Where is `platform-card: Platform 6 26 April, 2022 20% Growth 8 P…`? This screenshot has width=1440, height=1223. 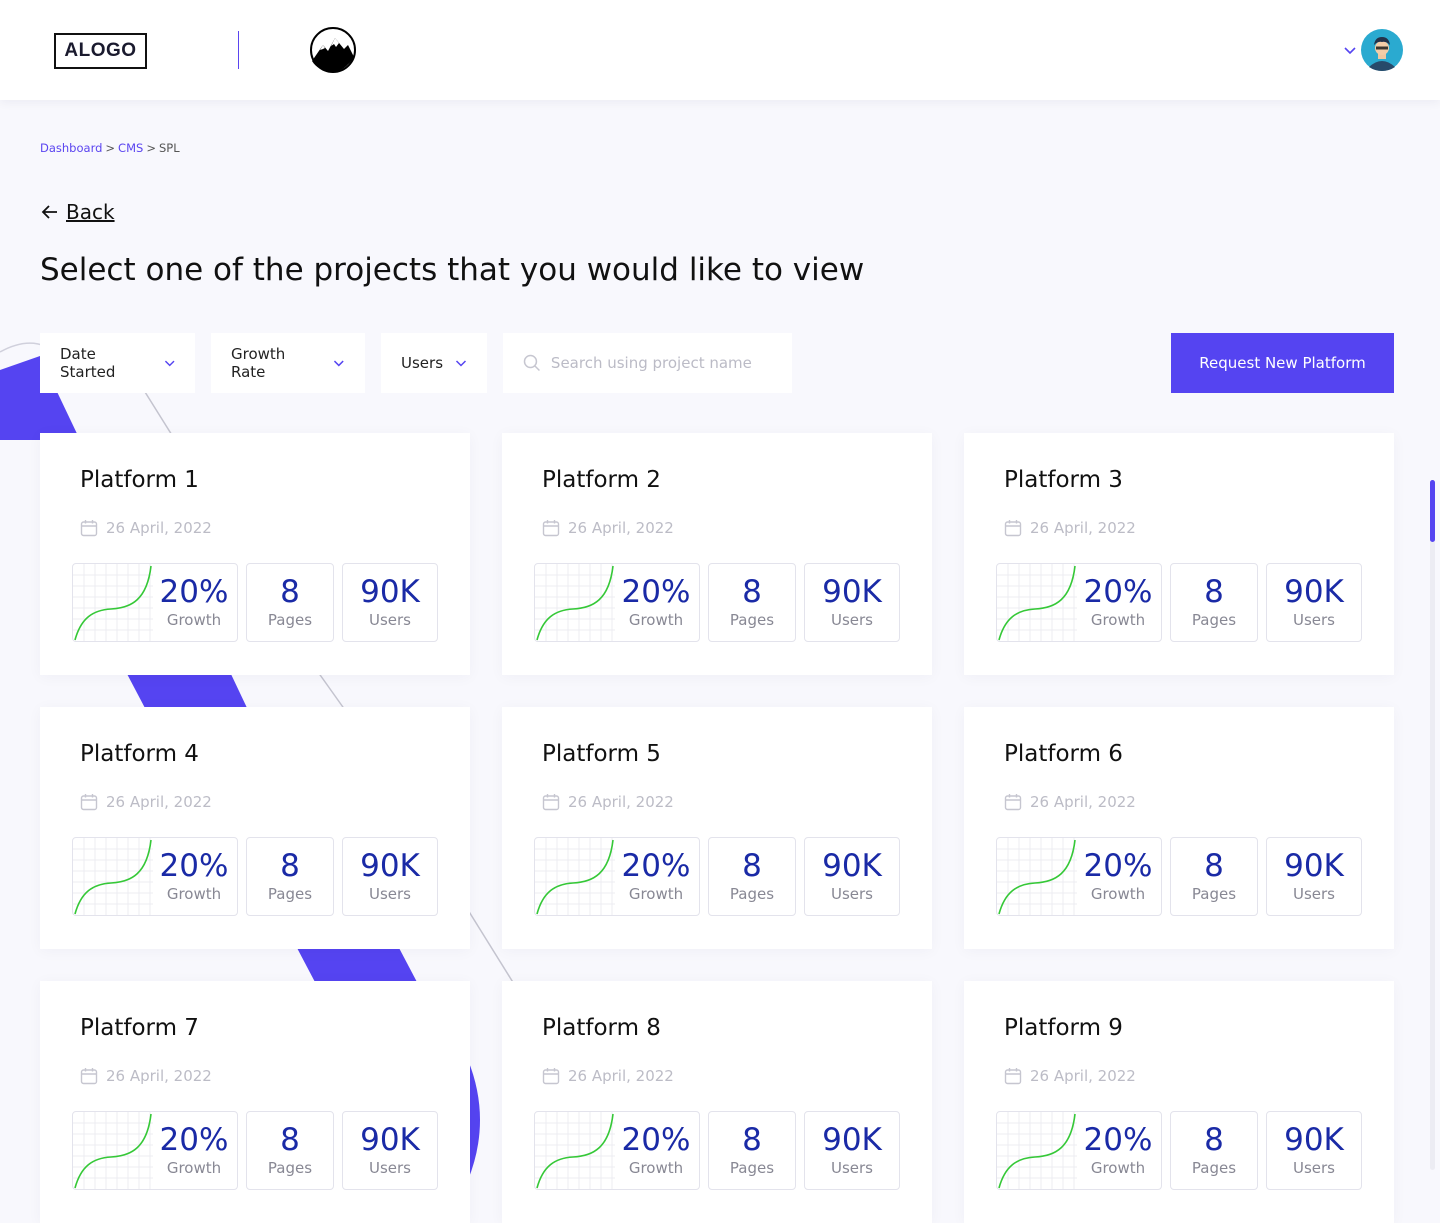
platform-card: Platform 6 26 April, 2022 20% Growth 8 P… is located at coordinates (1179, 828).